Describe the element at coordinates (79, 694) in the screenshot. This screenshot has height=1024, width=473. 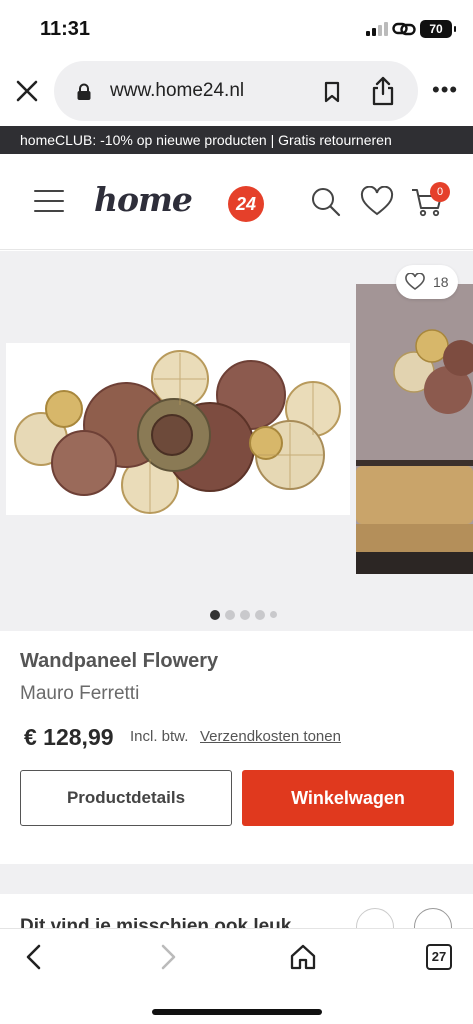
I see `product-brand: Mauro Ferretti` at that location.